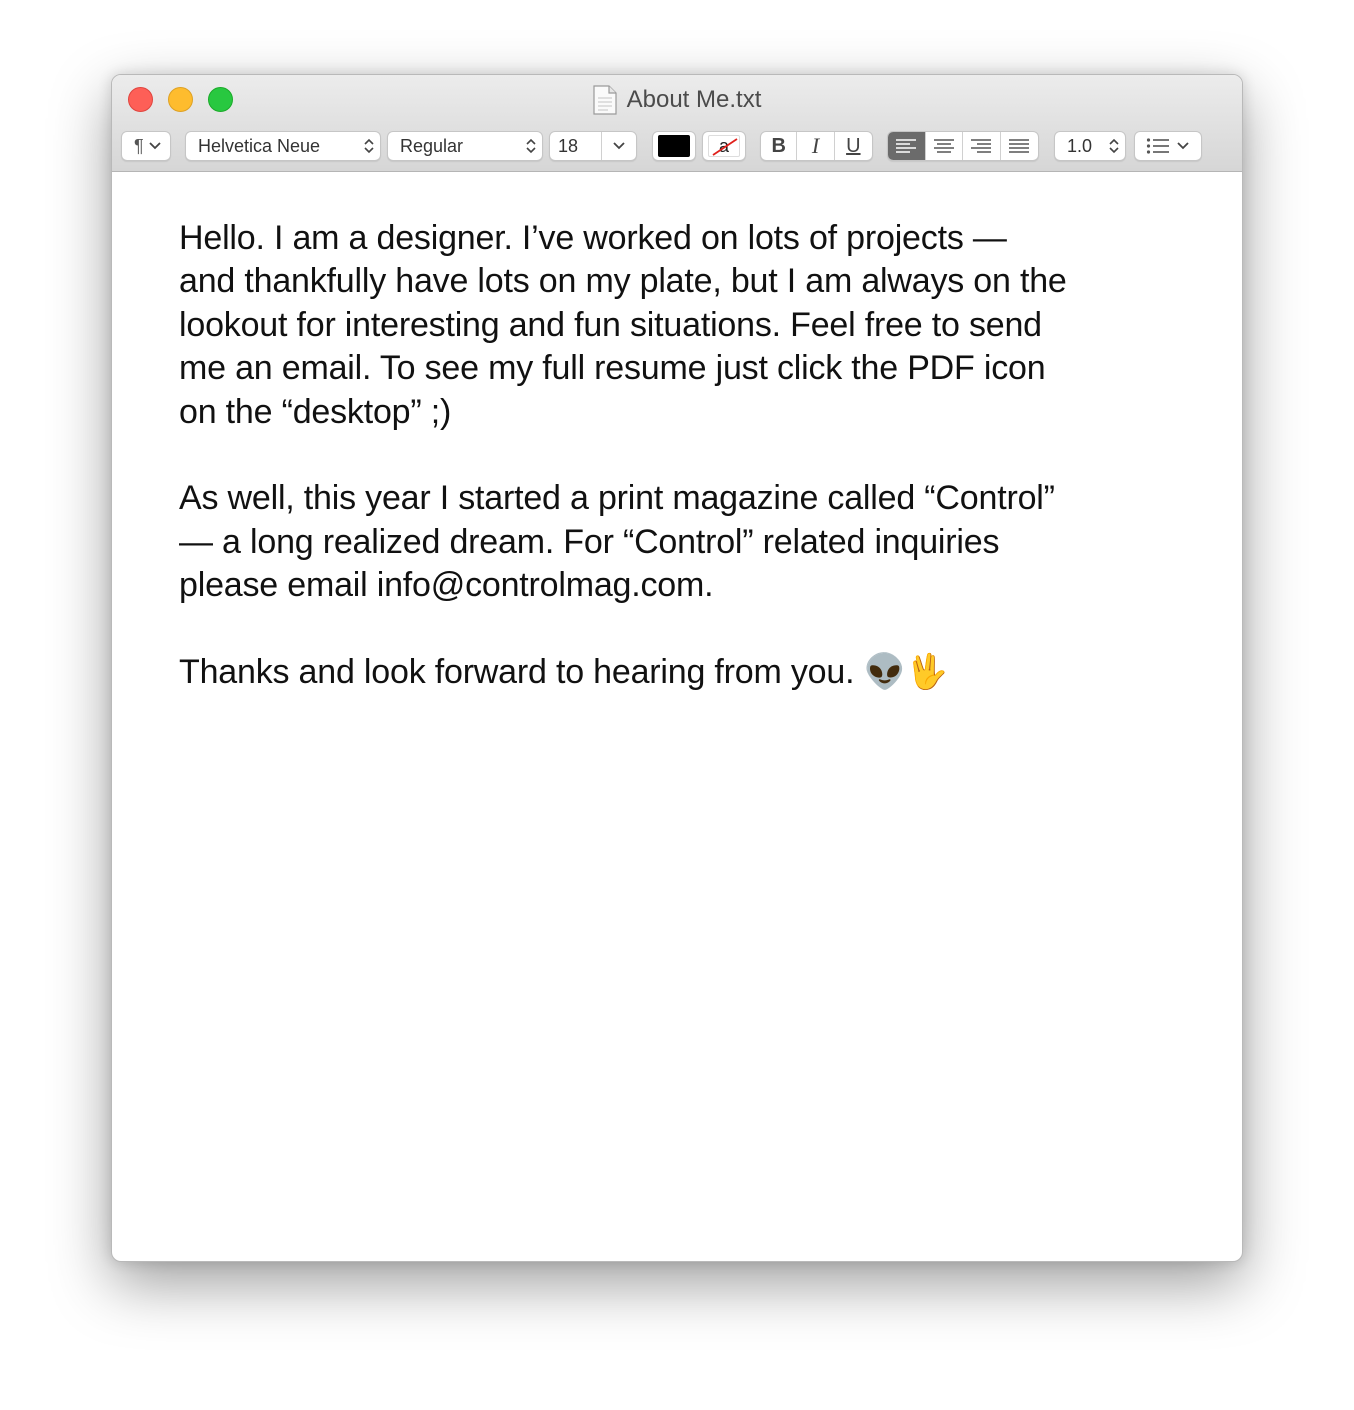 This screenshot has height=1410, width=1354. I want to click on window-title: About Me.txt, so click(694, 99).